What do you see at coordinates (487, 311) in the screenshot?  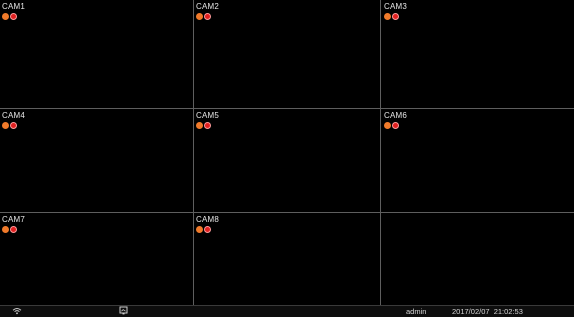 I see `system-datetime: 2017/02/07 21:02:53` at bounding box center [487, 311].